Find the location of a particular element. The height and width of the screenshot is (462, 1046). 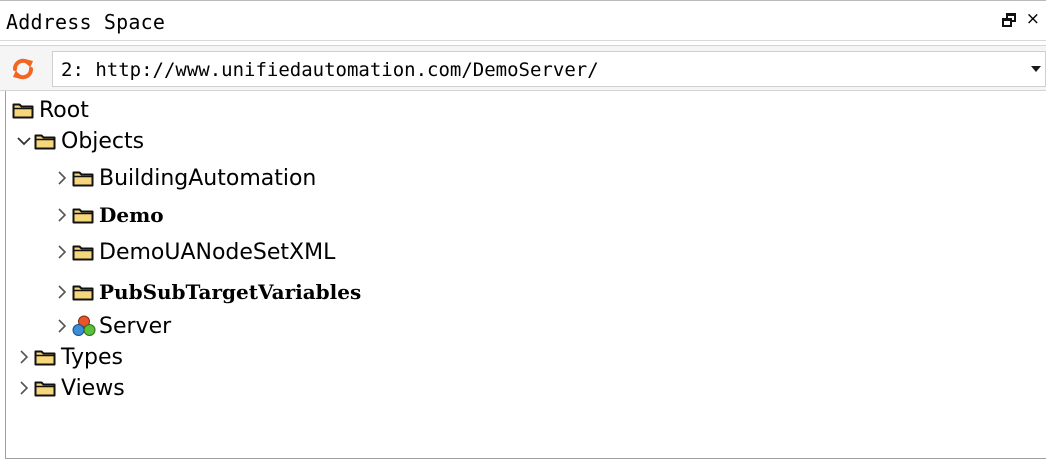

tree-node-label: PubSubTargetVariables is located at coordinates (230, 292).